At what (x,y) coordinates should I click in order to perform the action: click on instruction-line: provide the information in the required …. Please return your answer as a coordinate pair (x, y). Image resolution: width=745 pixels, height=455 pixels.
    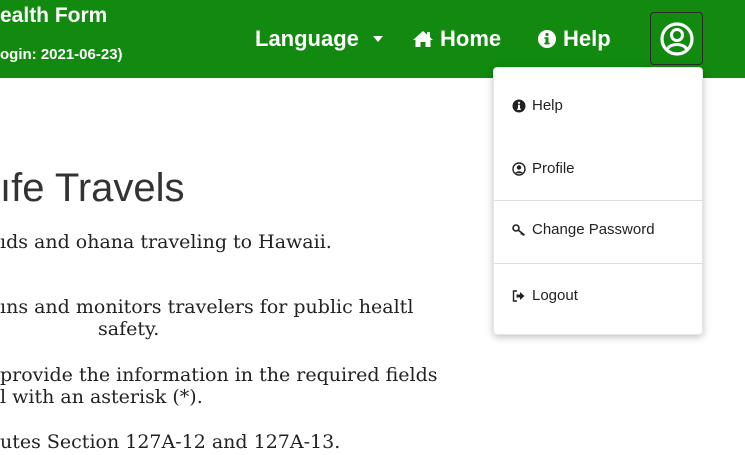
    Looking at the image, I should click on (219, 375).